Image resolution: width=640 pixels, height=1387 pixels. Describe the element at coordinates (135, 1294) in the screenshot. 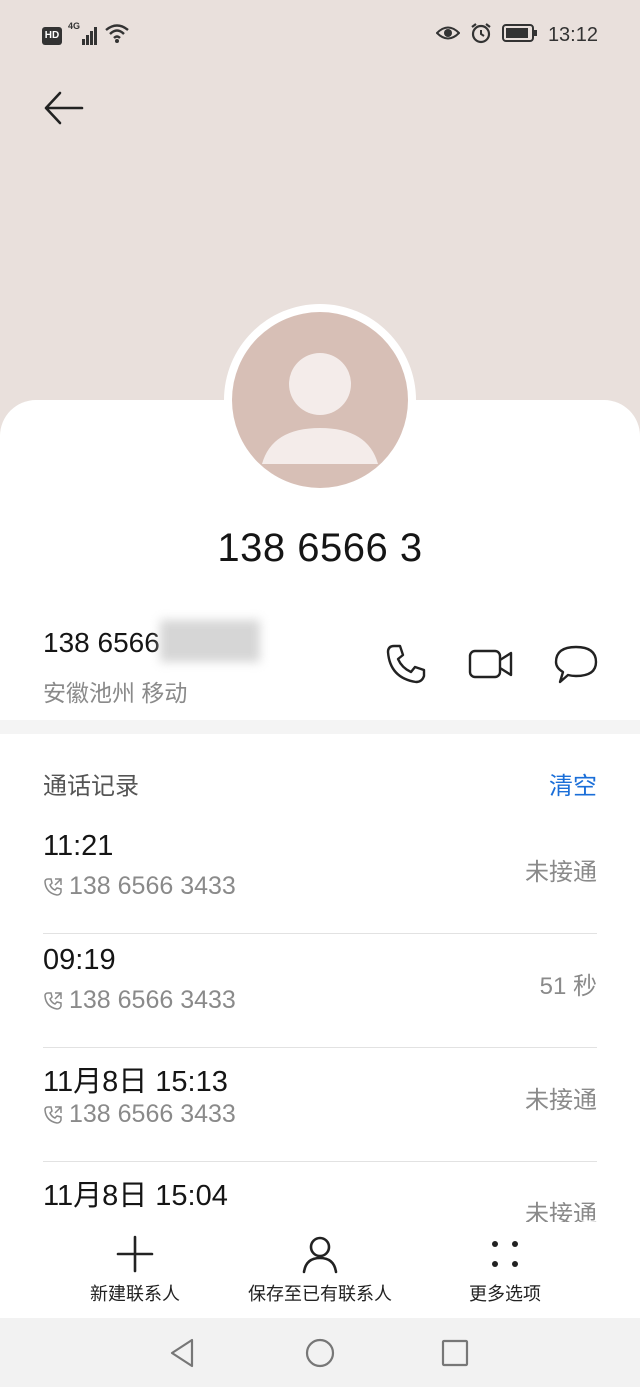

I see `new-contact-label: 新建联系人` at that location.